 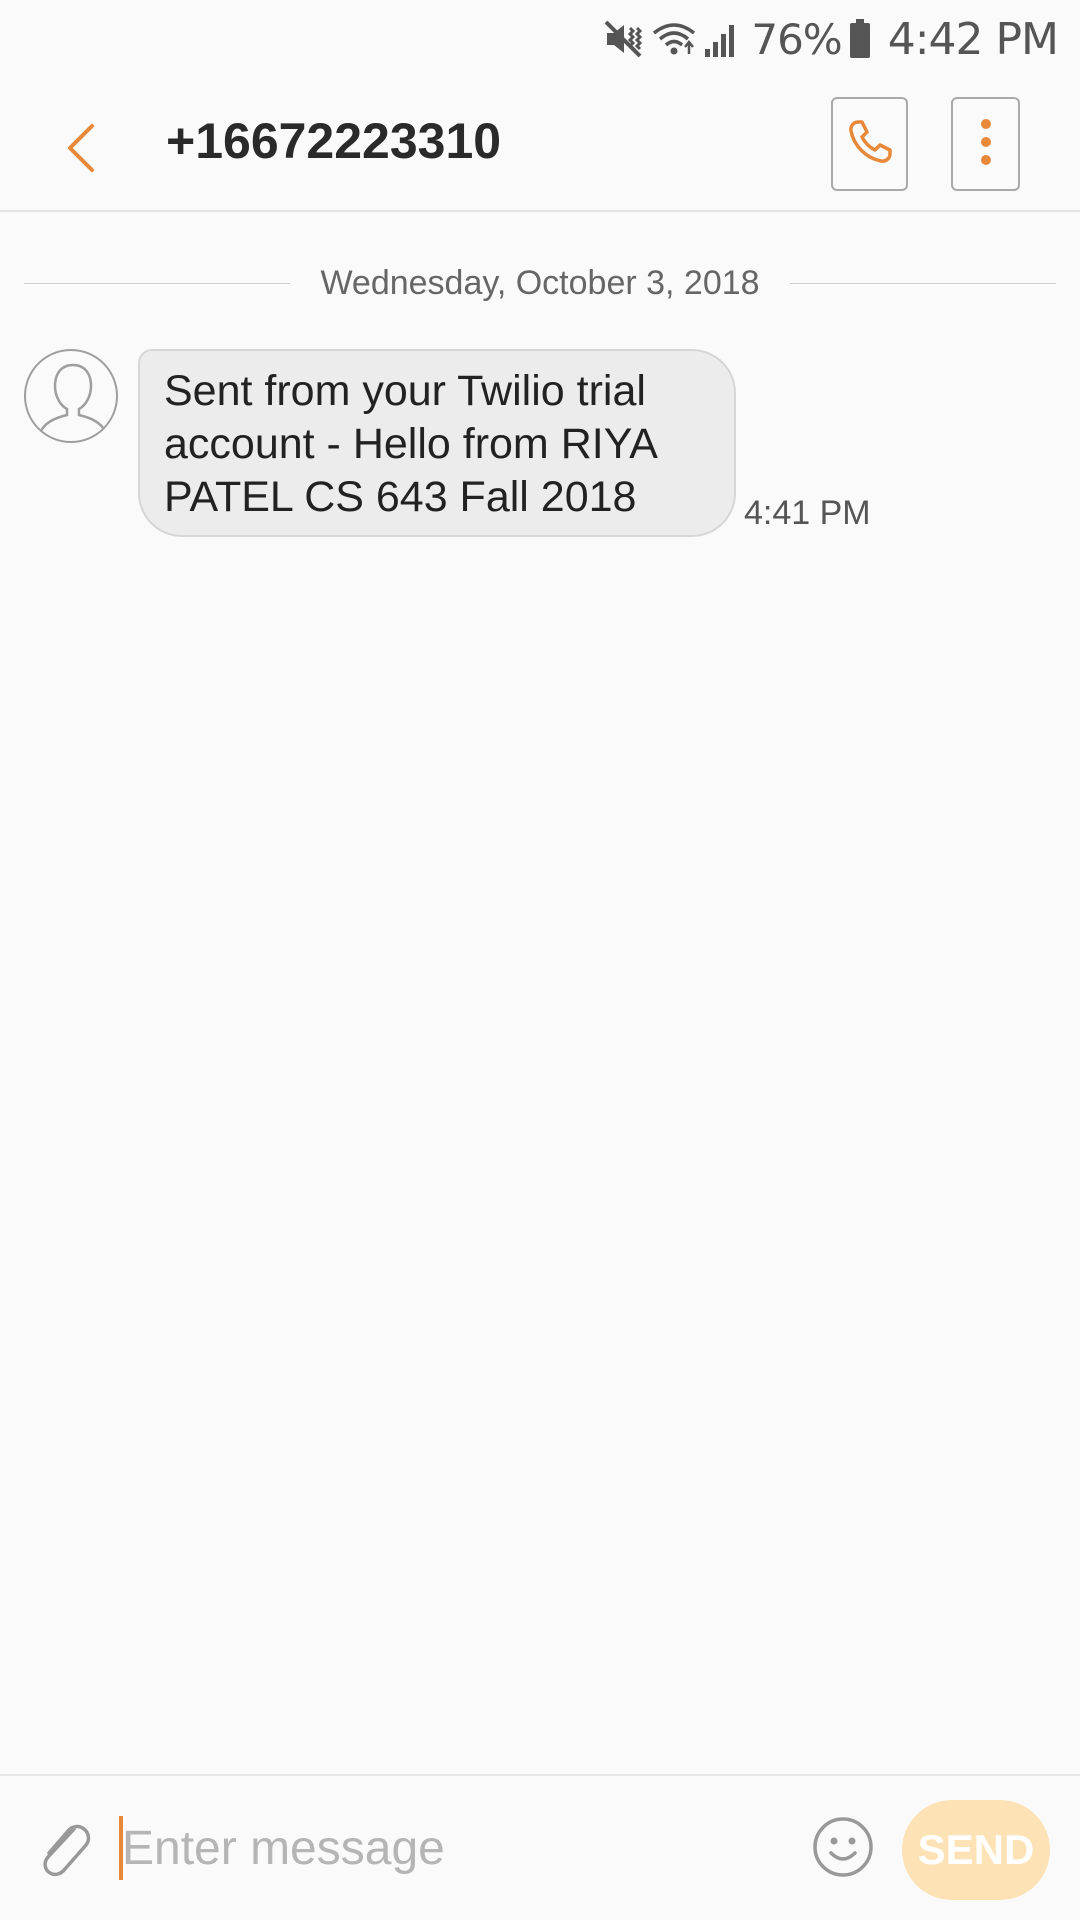 I want to click on status-indicators: 76% 4:42 PM, so click(x=831, y=39).